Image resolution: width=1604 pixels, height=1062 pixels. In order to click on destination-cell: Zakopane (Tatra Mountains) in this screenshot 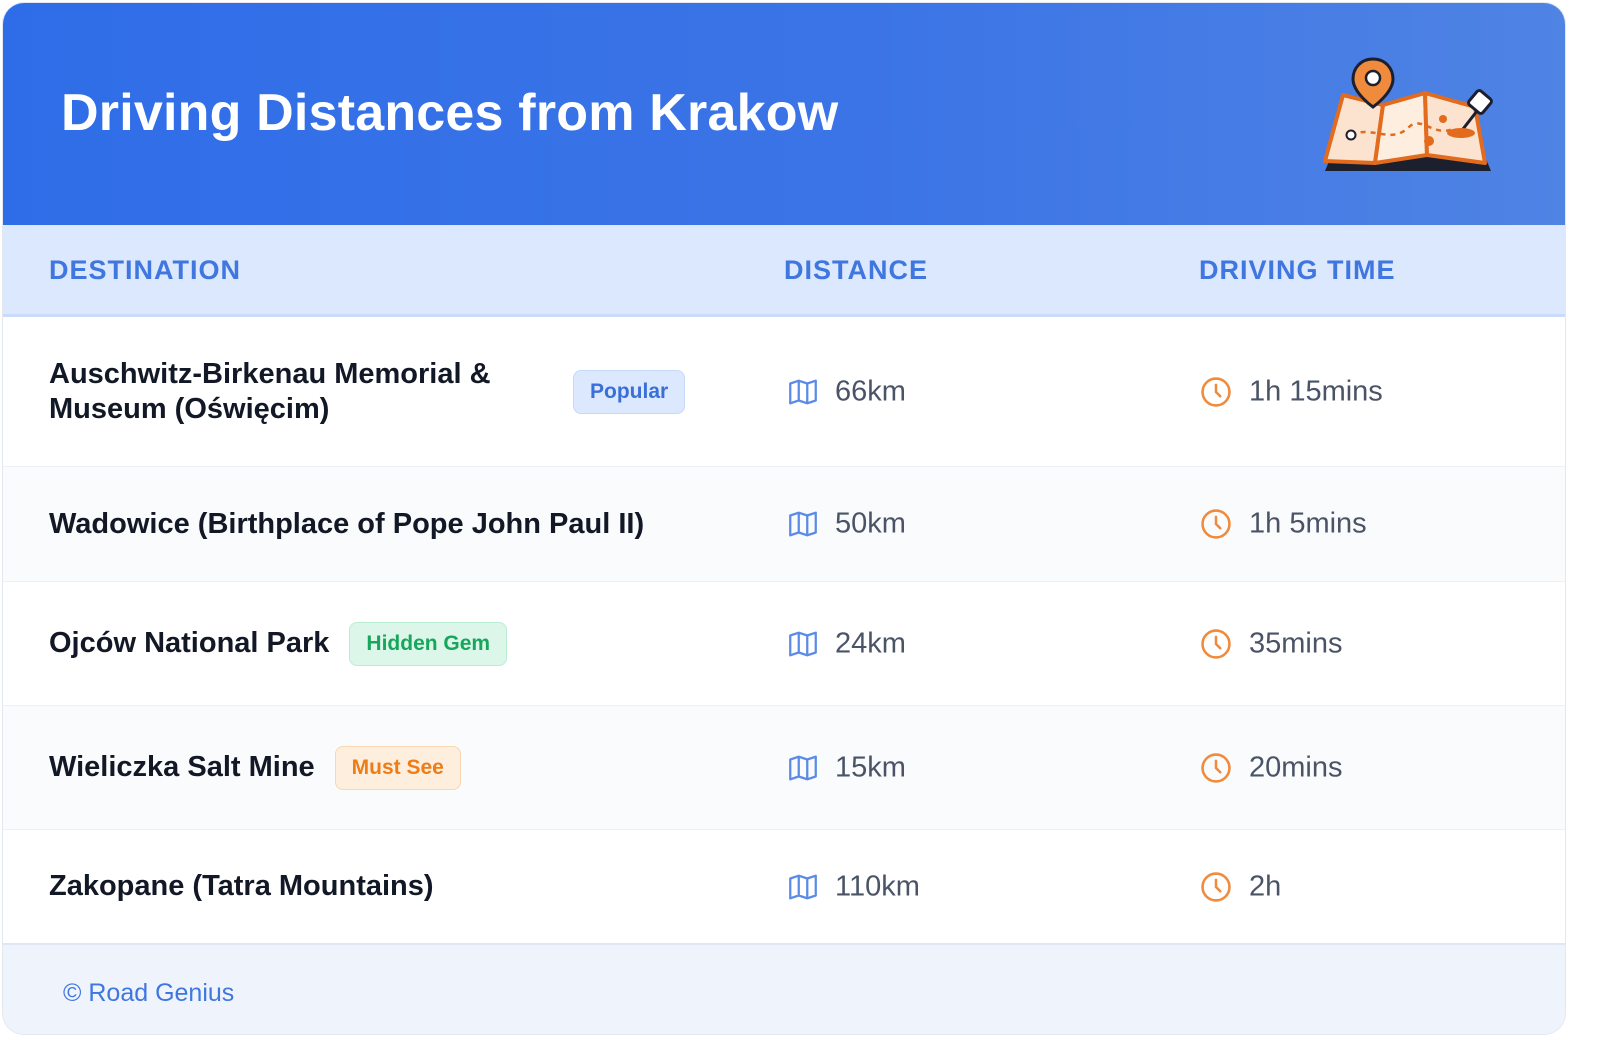, I will do `click(241, 886)`.